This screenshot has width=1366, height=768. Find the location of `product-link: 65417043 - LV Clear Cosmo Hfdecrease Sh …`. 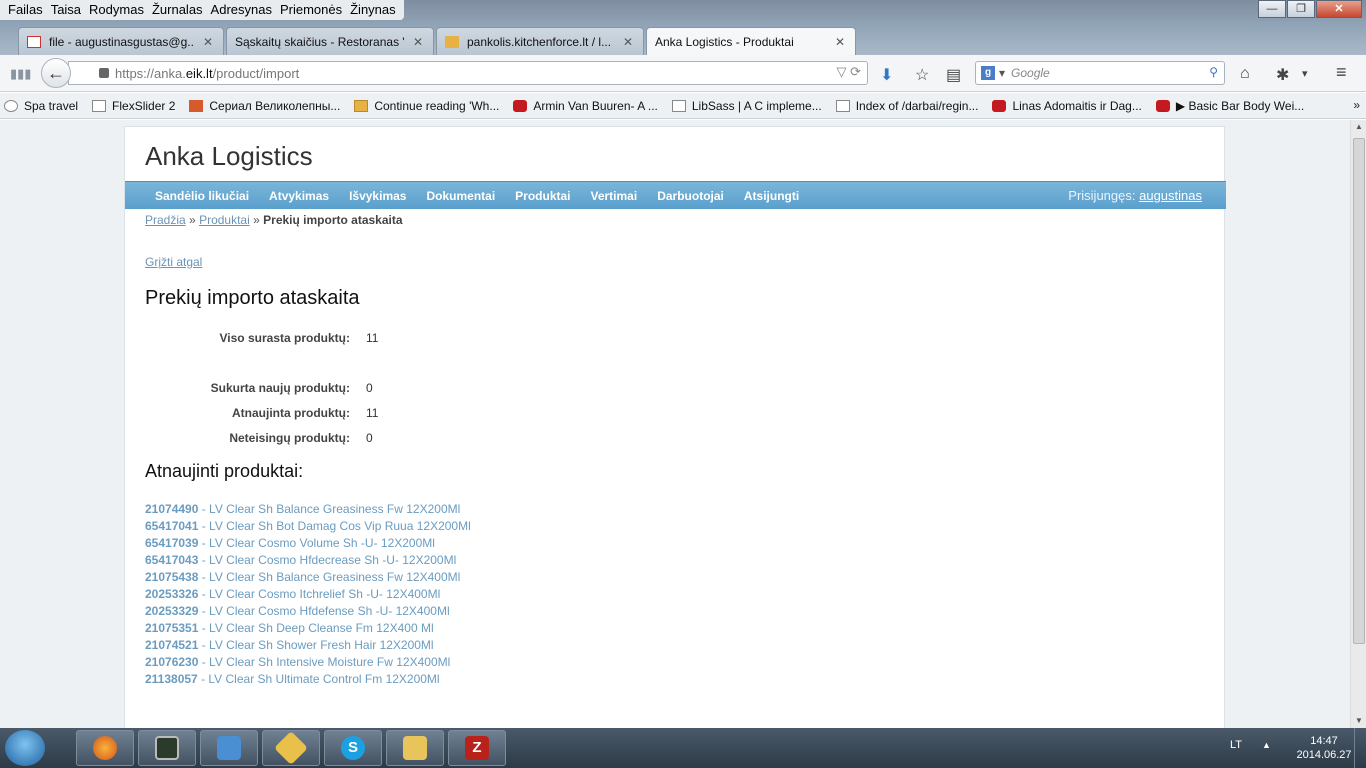

product-link: 65417043 - LV Clear Cosmo Hfdecrease Sh … is located at coordinates (308, 560).